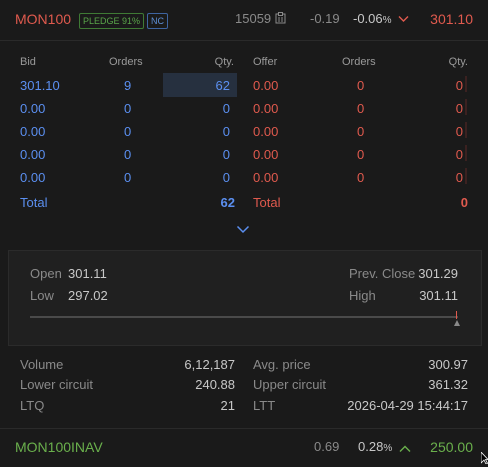  I want to click on chevron-down-icon, so click(403, 18).